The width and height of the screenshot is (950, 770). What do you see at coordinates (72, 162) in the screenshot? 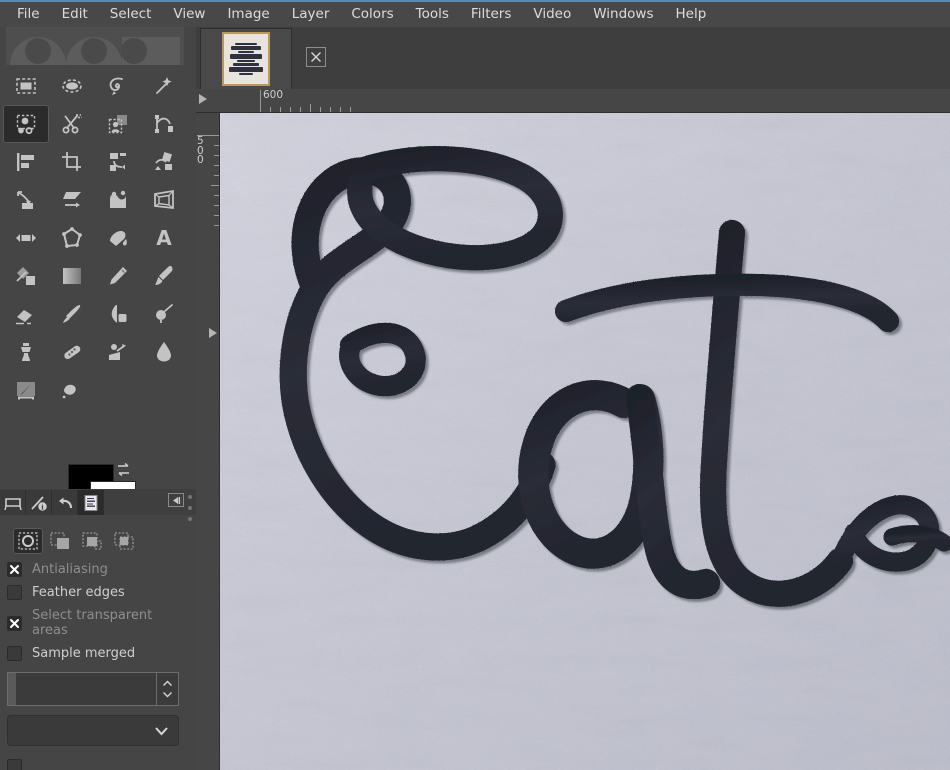
I see `crop-icon` at bounding box center [72, 162].